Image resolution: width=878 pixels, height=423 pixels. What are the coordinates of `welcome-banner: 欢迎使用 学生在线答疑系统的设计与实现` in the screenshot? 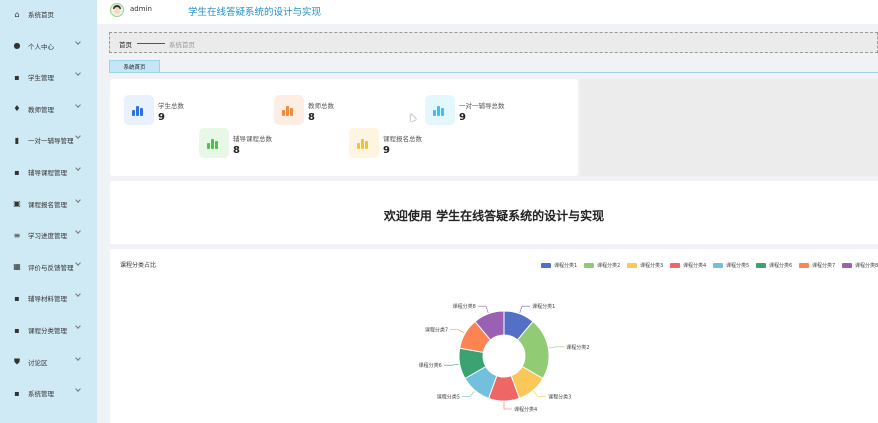 It's located at (494, 212).